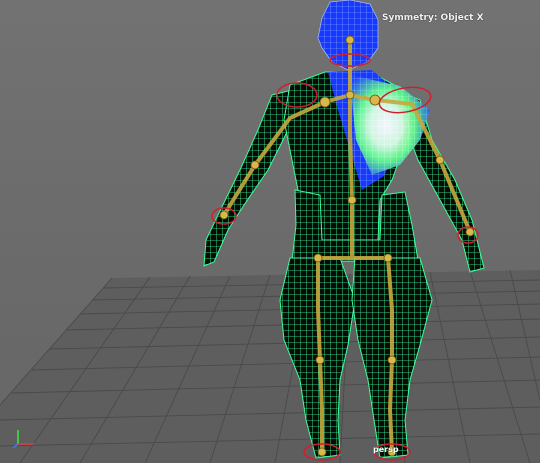 The image size is (540, 463). Describe the element at coordinates (433, 18) in the screenshot. I see `symmetry-status-label: Symmetry: Object X` at that location.